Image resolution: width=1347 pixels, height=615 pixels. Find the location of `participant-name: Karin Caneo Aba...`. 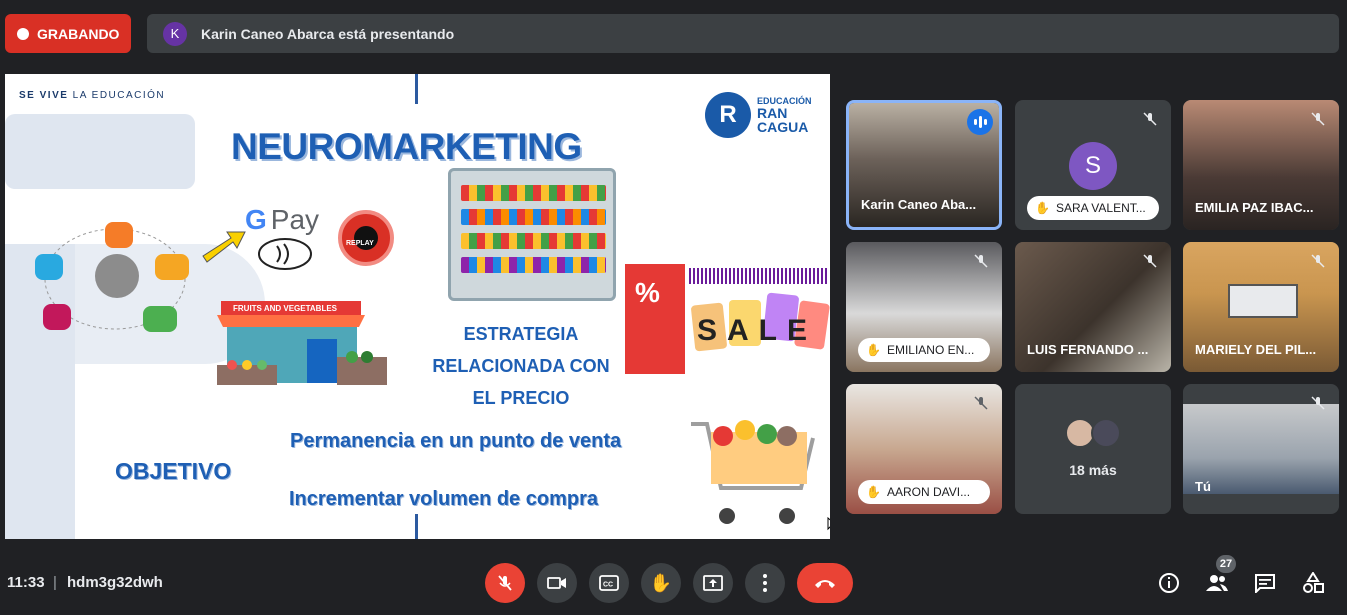

participant-name: Karin Caneo Aba... is located at coordinates (919, 204).